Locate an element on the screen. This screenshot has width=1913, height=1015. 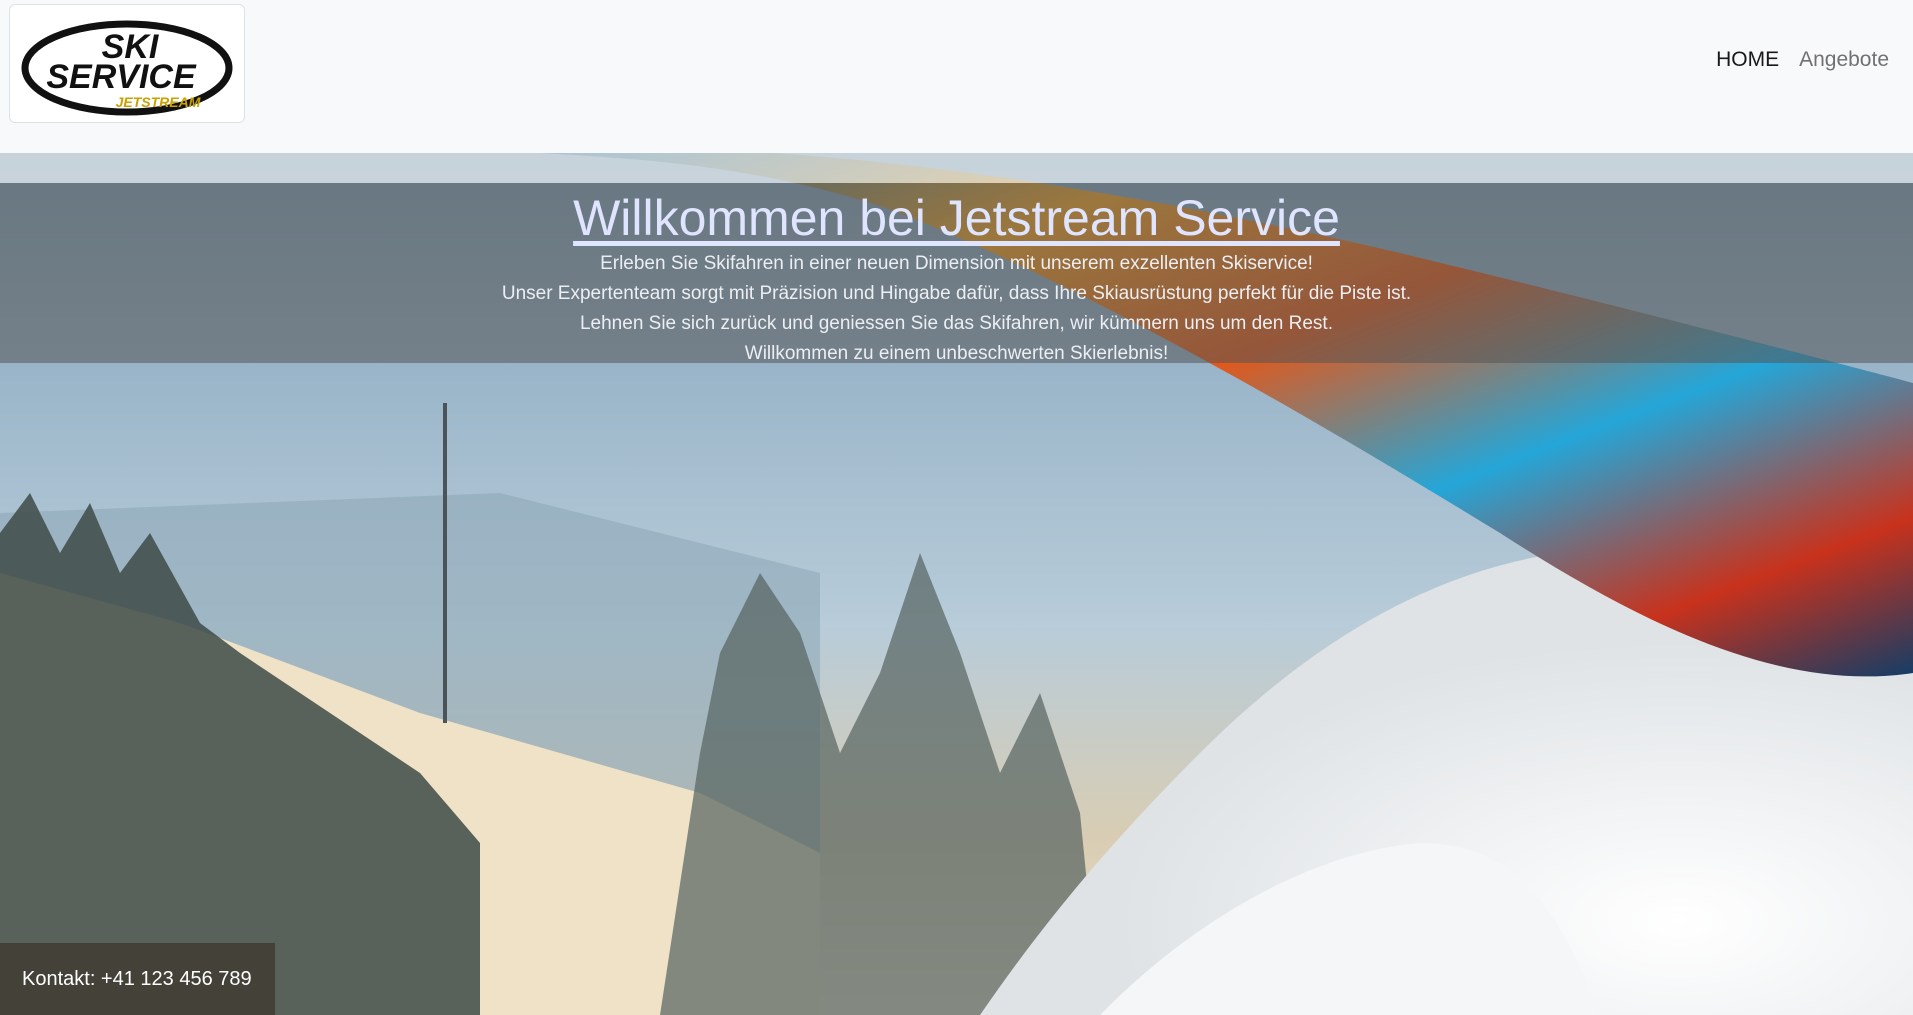
welcome-title-link: Willkommen bei Jetstream Service is located at coordinates (956, 218).